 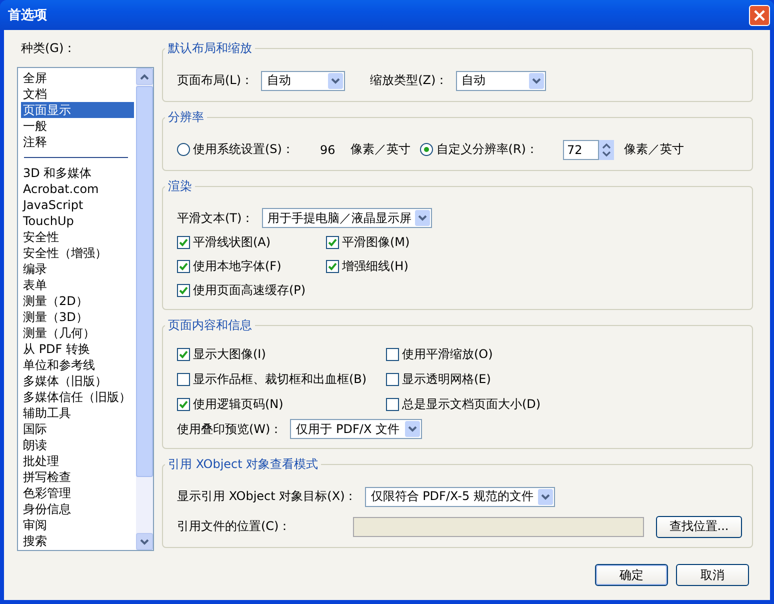 I want to click on list-item: 从 PDF 转换, so click(x=77, y=349).